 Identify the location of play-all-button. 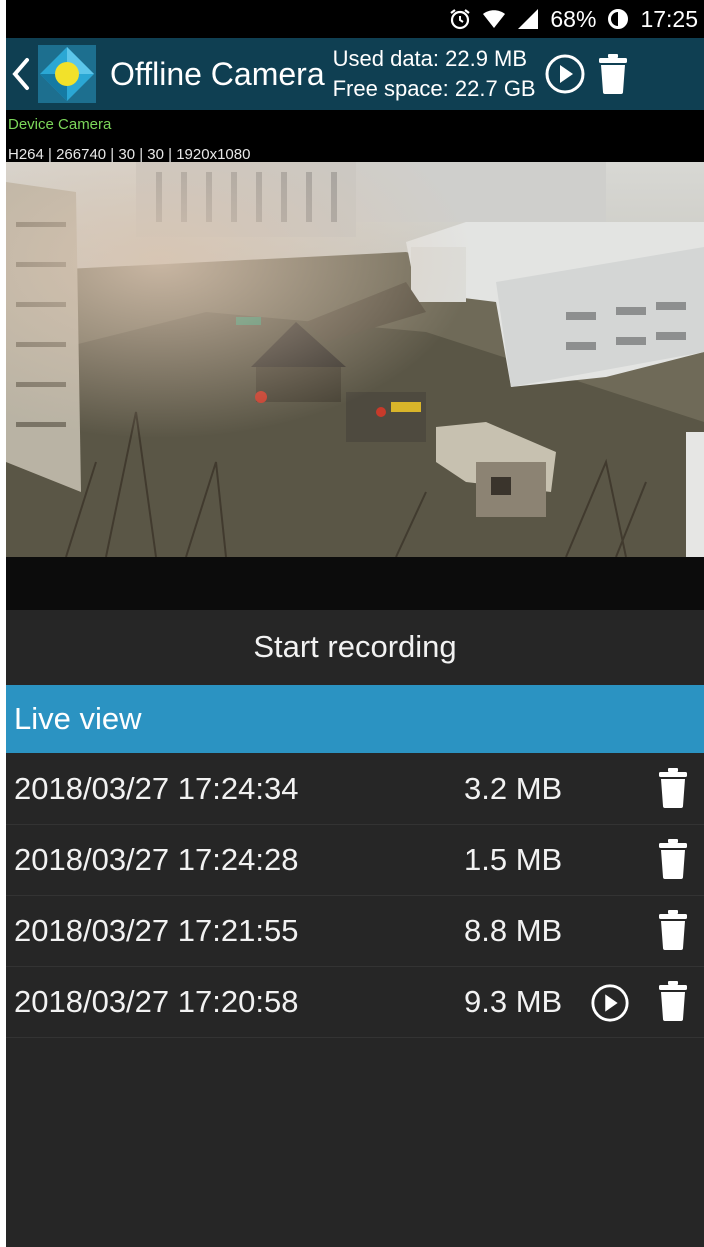
(565, 74).